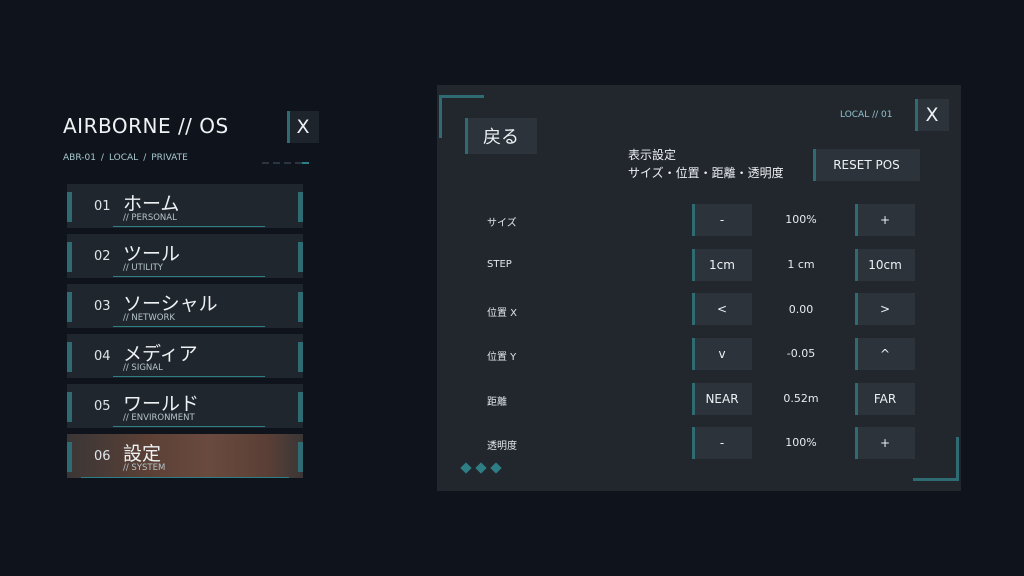 The width and height of the screenshot is (1024, 576). What do you see at coordinates (502, 223) in the screenshot?
I see `row-label-size: サイズ` at bounding box center [502, 223].